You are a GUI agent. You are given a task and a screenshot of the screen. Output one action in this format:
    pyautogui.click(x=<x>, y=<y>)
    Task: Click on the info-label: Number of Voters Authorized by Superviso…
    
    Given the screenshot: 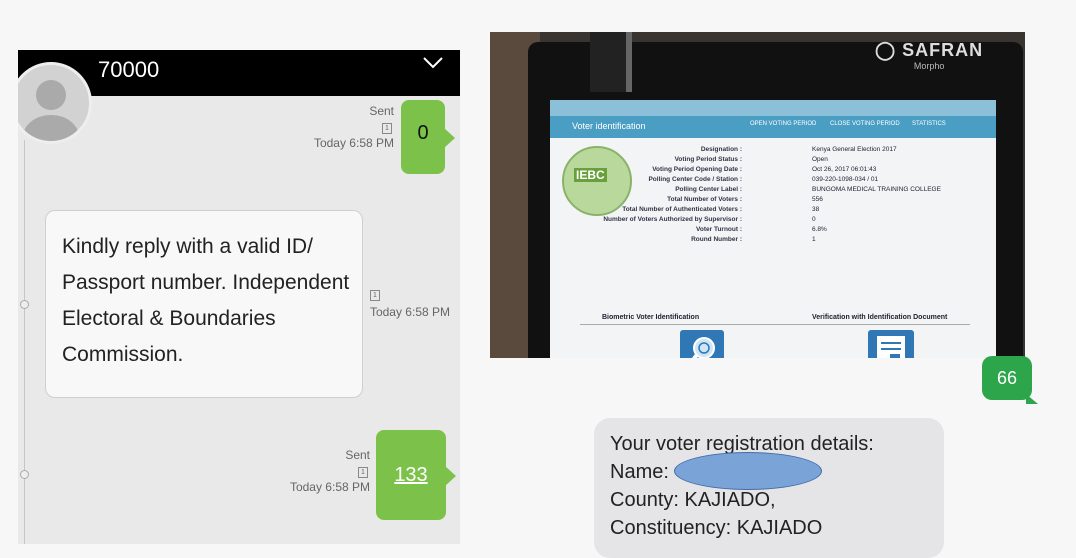 What is the action you would take?
    pyautogui.click(x=672, y=219)
    